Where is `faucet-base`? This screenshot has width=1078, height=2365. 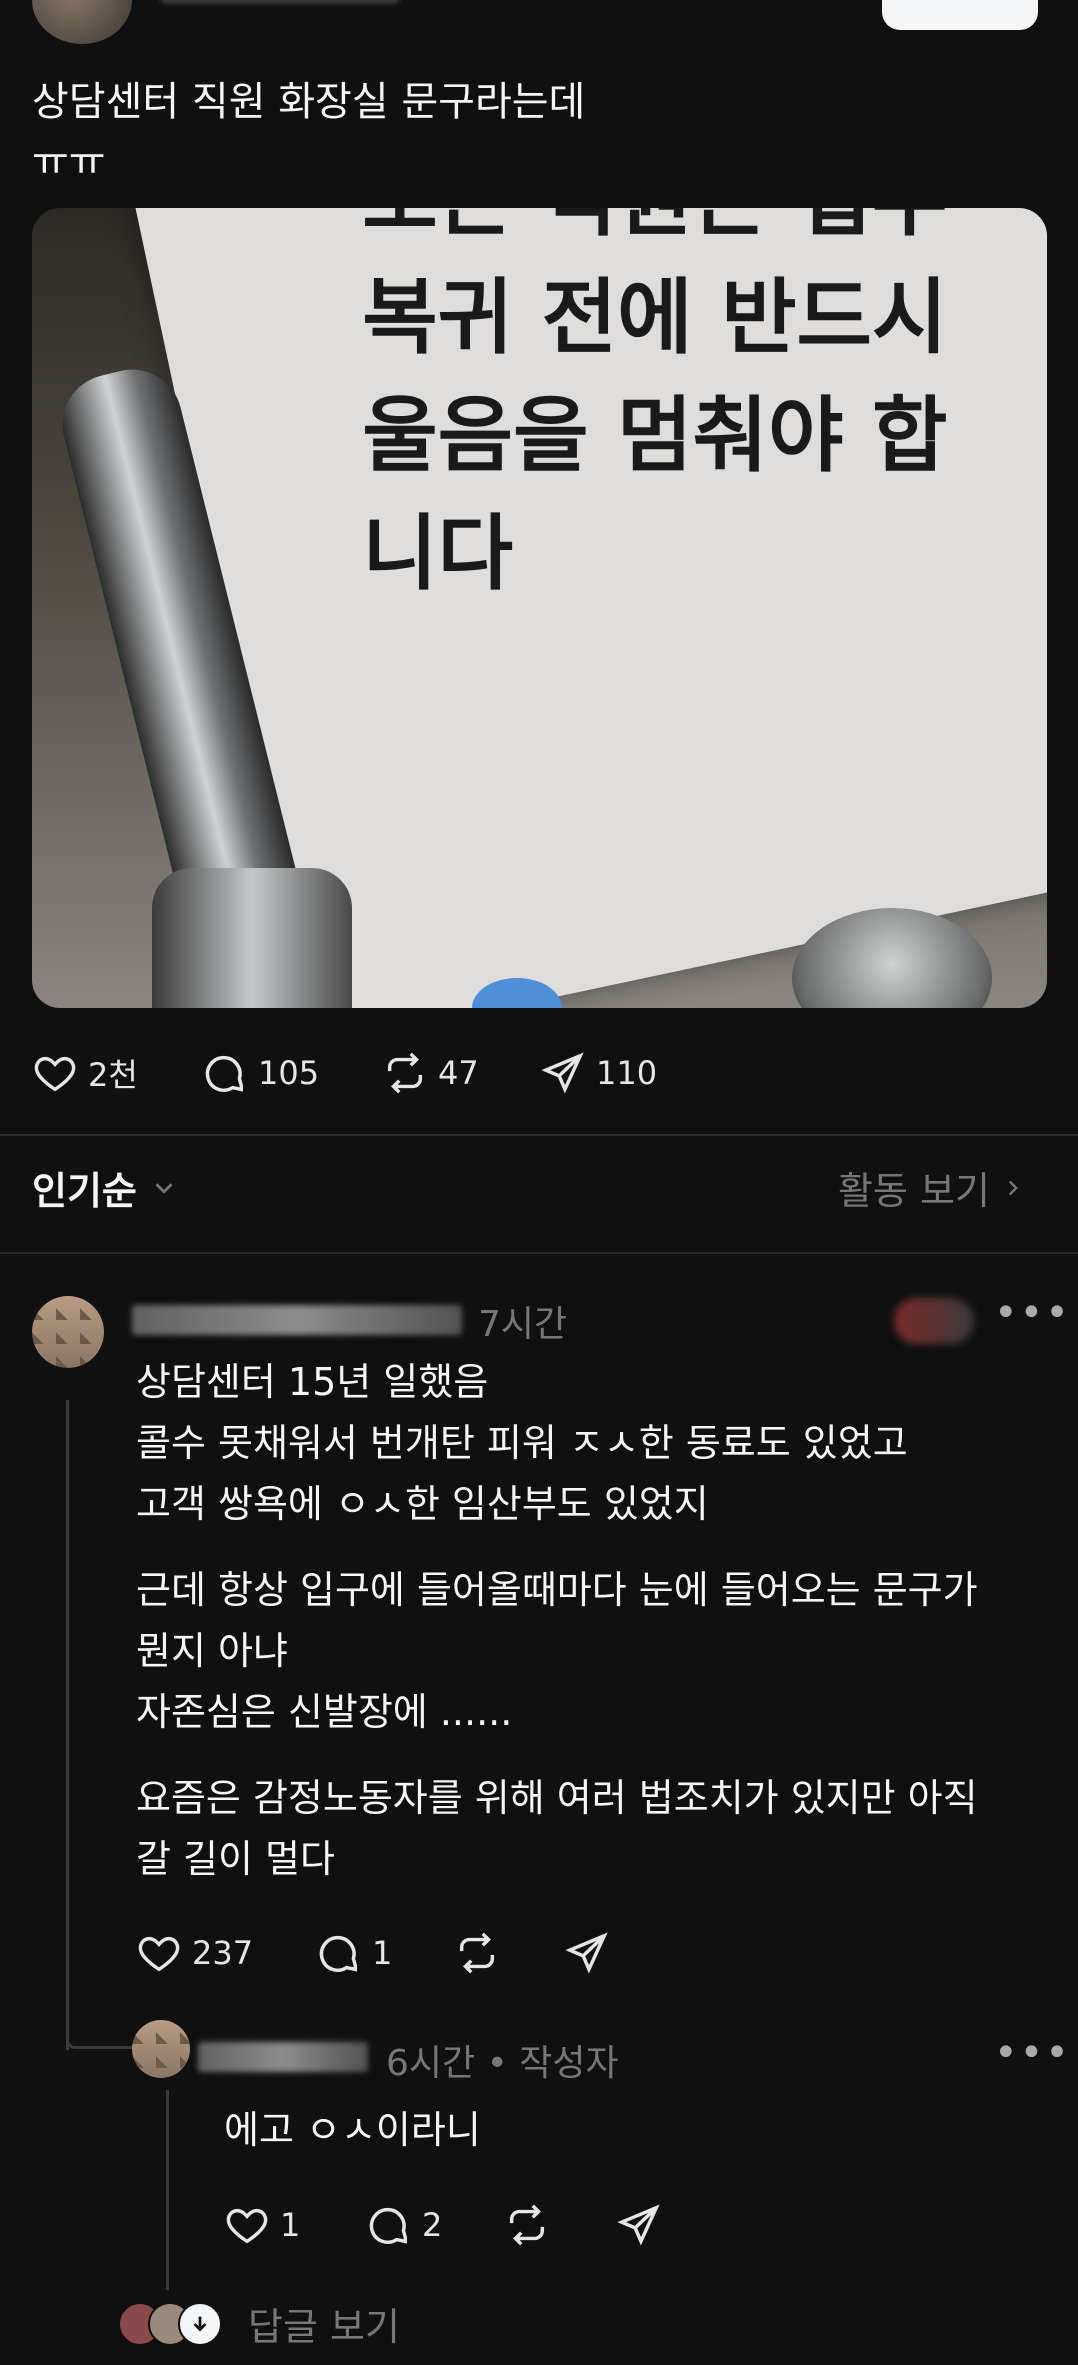 faucet-base is located at coordinates (252, 938).